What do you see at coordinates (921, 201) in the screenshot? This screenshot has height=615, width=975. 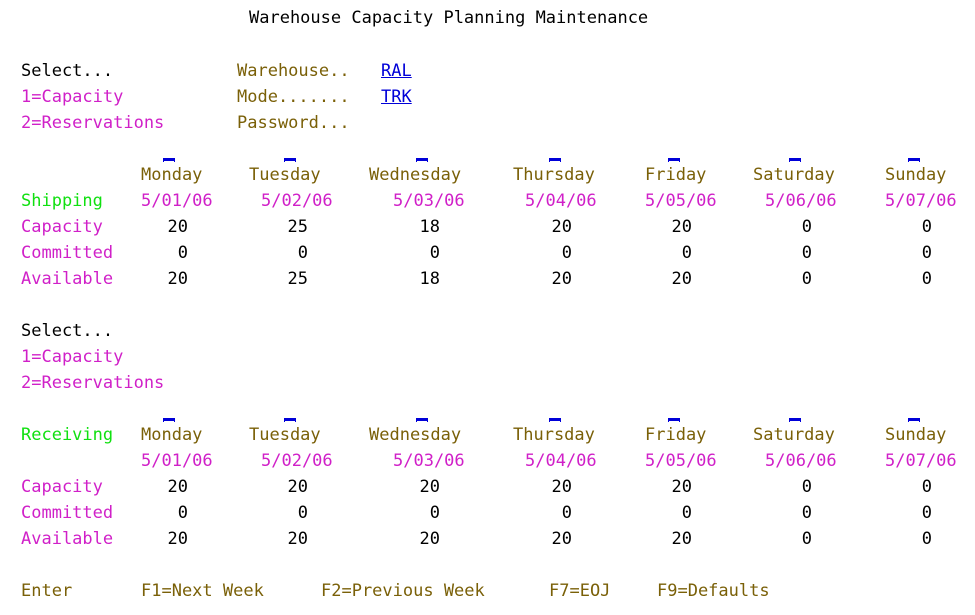 I see `shipping-date: 5/07/06` at bounding box center [921, 201].